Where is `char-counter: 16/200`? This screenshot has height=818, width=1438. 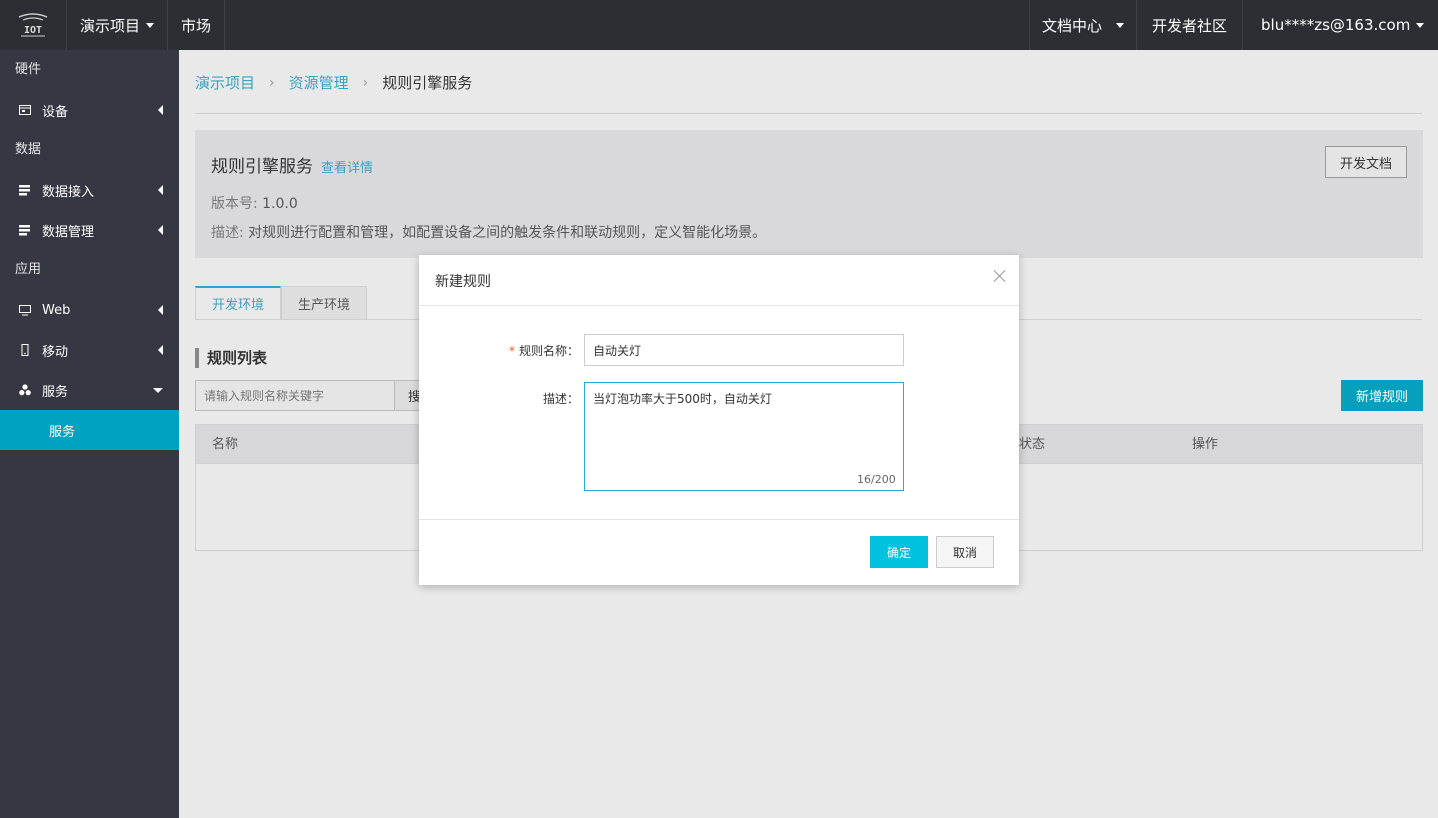 char-counter: 16/200 is located at coordinates (876, 479).